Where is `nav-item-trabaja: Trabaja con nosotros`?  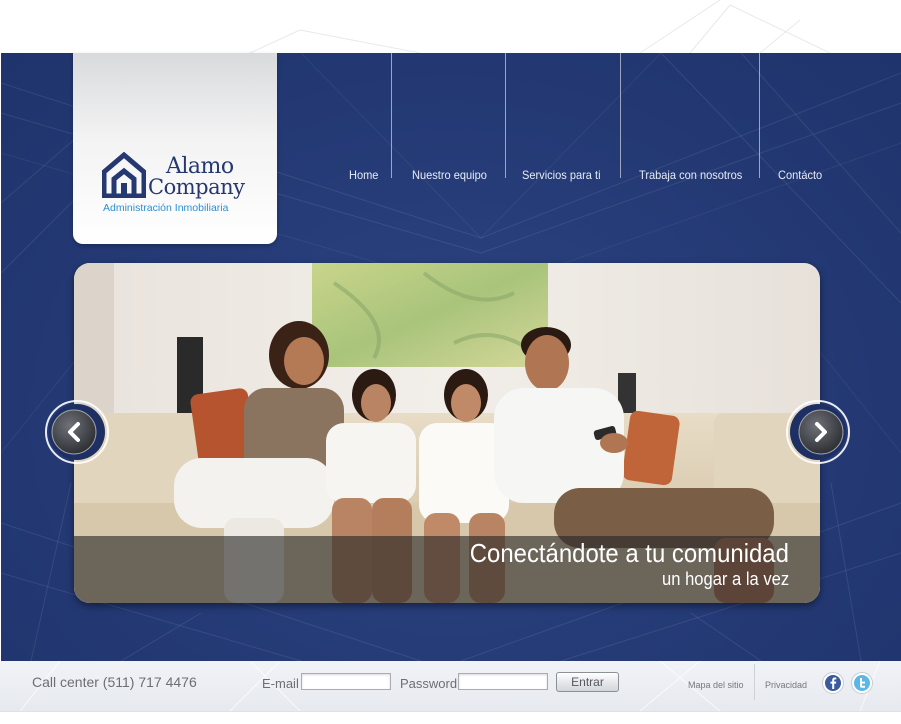 nav-item-trabaja: Trabaja con nosotros is located at coordinates (690, 175).